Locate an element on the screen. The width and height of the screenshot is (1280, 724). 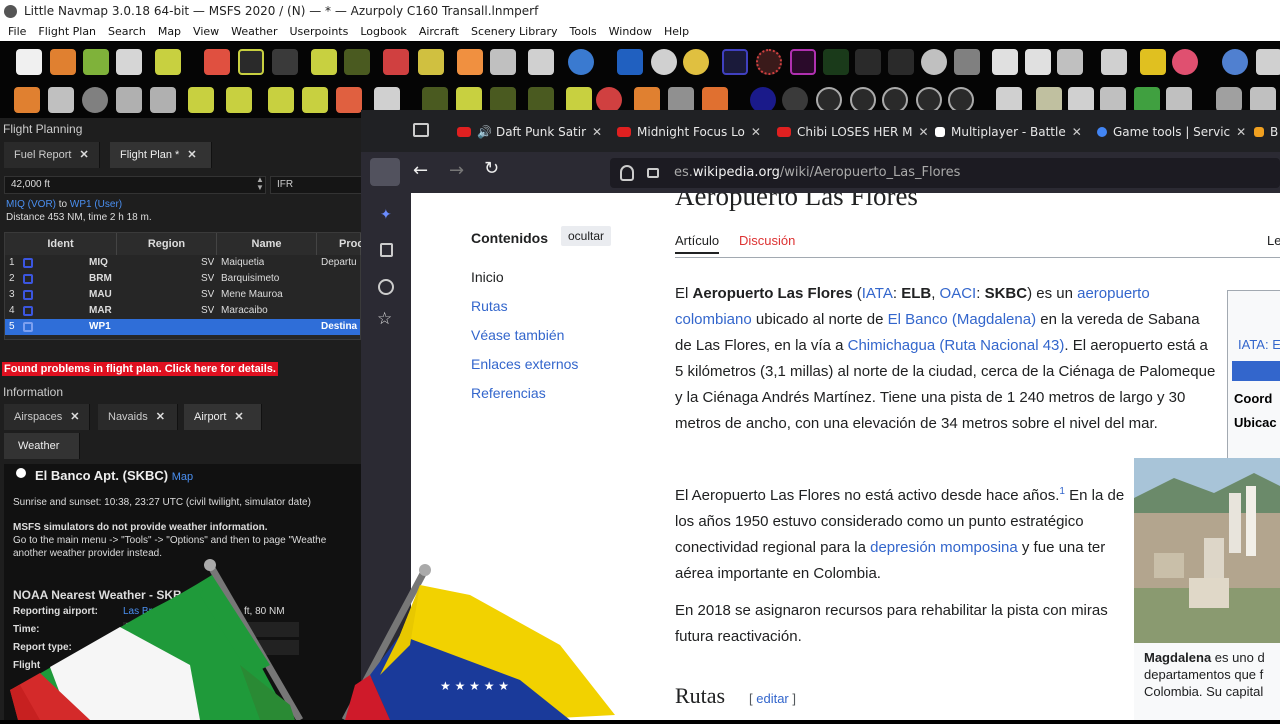
tab-airspaces: Airspaces ✕ is located at coordinates (47, 417).